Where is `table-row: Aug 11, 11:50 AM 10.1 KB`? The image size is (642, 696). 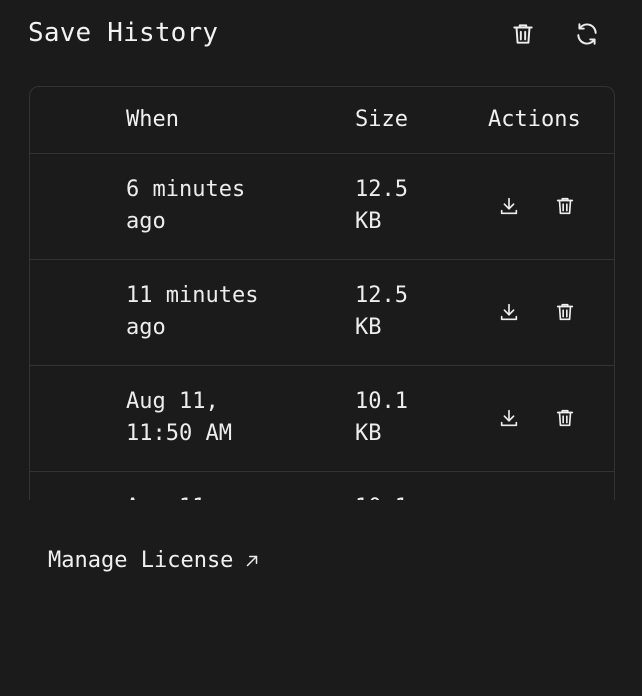
table-row: Aug 11, 11:50 AM 10.1 KB is located at coordinates (322, 419).